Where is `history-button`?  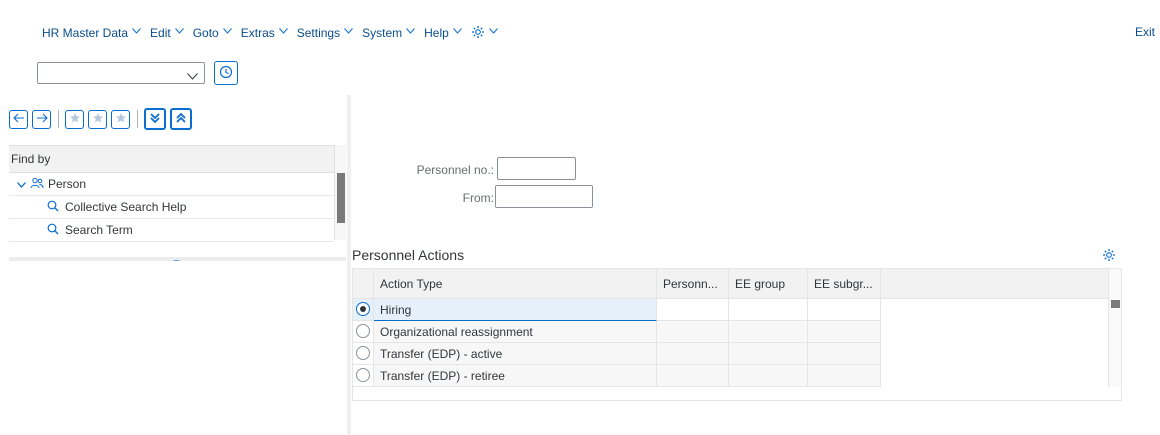 history-button is located at coordinates (226, 73).